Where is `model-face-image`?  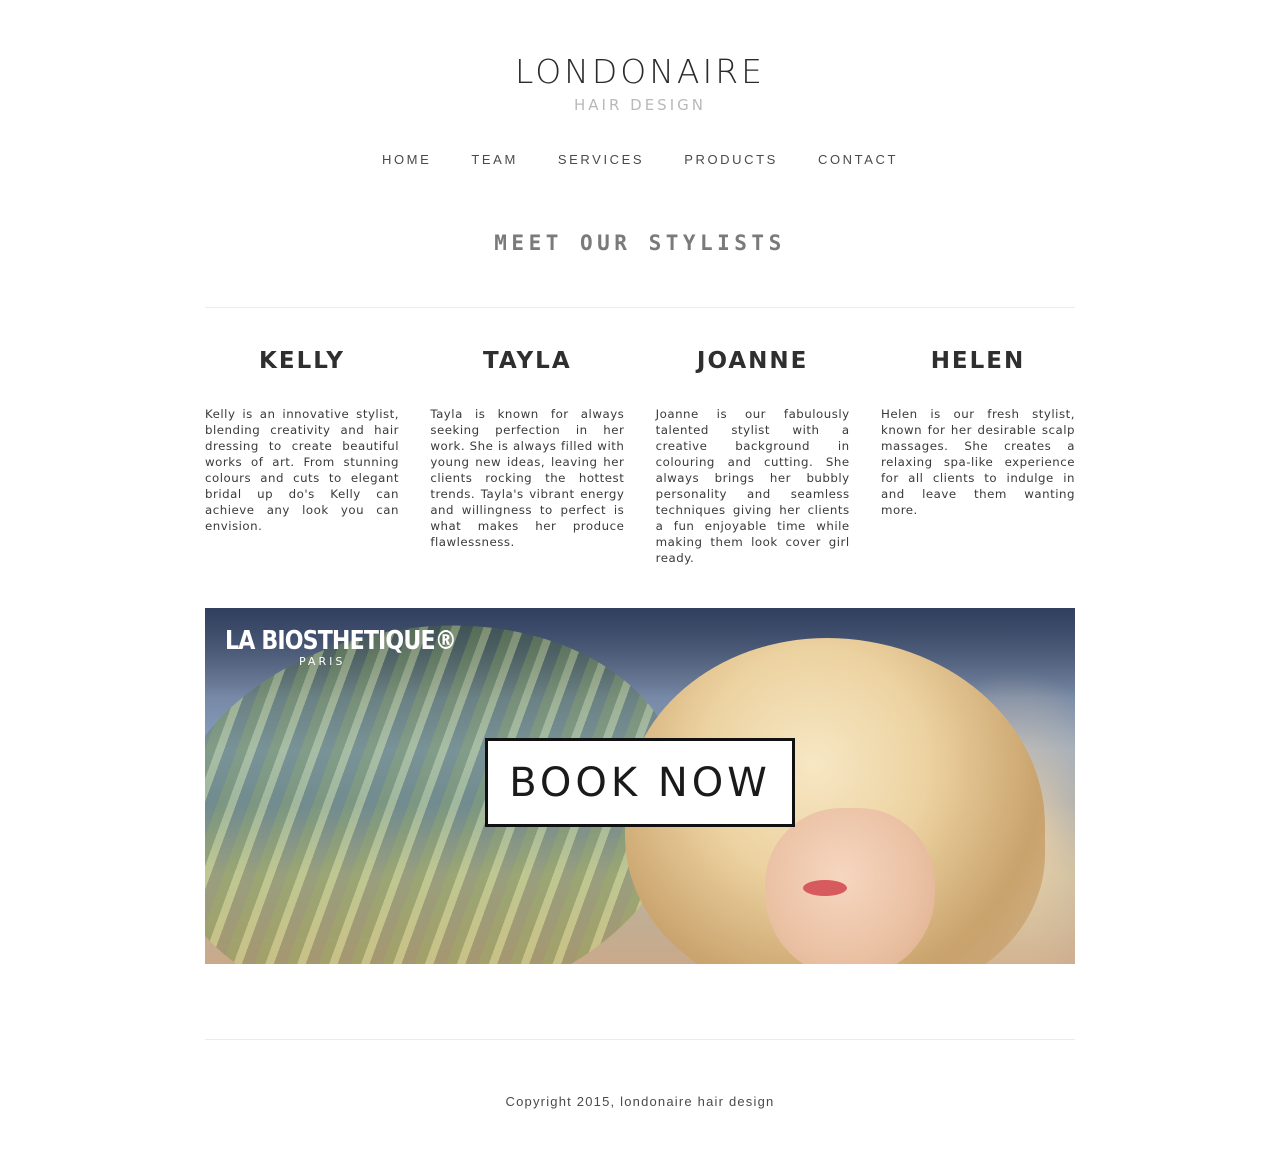
model-face-image is located at coordinates (850, 886).